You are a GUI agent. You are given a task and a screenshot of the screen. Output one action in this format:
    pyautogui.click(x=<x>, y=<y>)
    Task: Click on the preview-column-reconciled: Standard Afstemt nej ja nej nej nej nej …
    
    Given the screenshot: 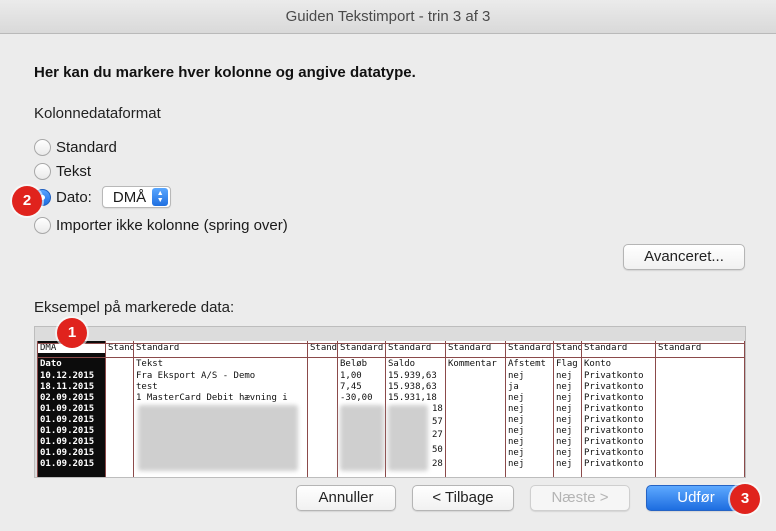 What is the action you would take?
    pyautogui.click(x=529, y=409)
    